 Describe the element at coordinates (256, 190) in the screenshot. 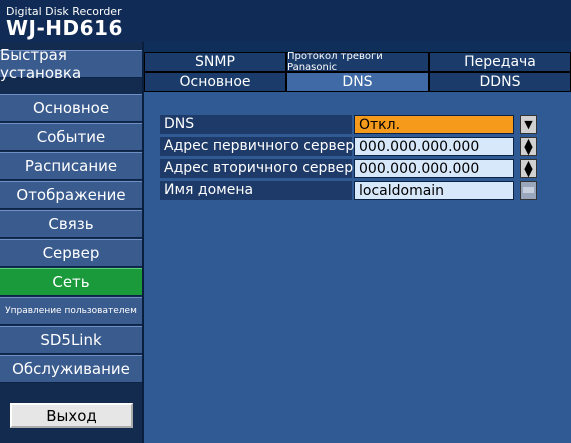

I see `domain-name-label: Имя домена` at that location.